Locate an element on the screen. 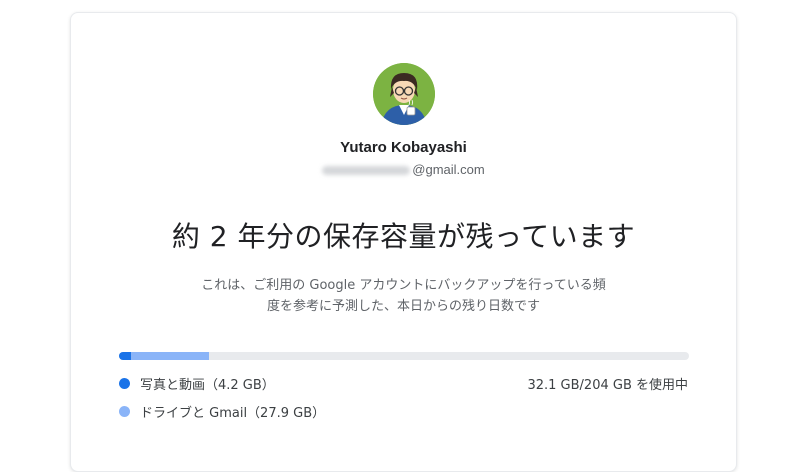 Image resolution: width=800 pixels, height=472 pixels. drive-gmail-color-dot is located at coordinates (124, 411).